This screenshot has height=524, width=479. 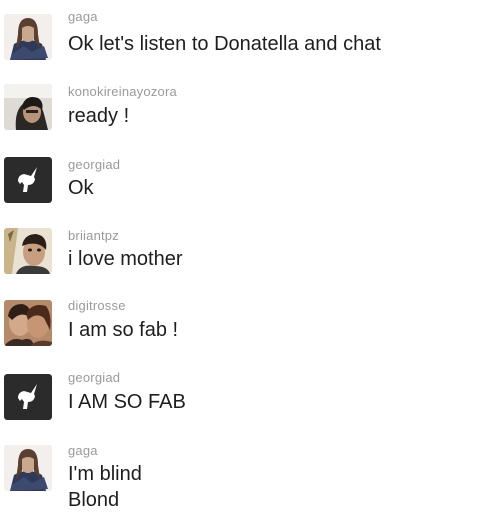 I want to click on message-text: I AM SO FAB, so click(x=127, y=402).